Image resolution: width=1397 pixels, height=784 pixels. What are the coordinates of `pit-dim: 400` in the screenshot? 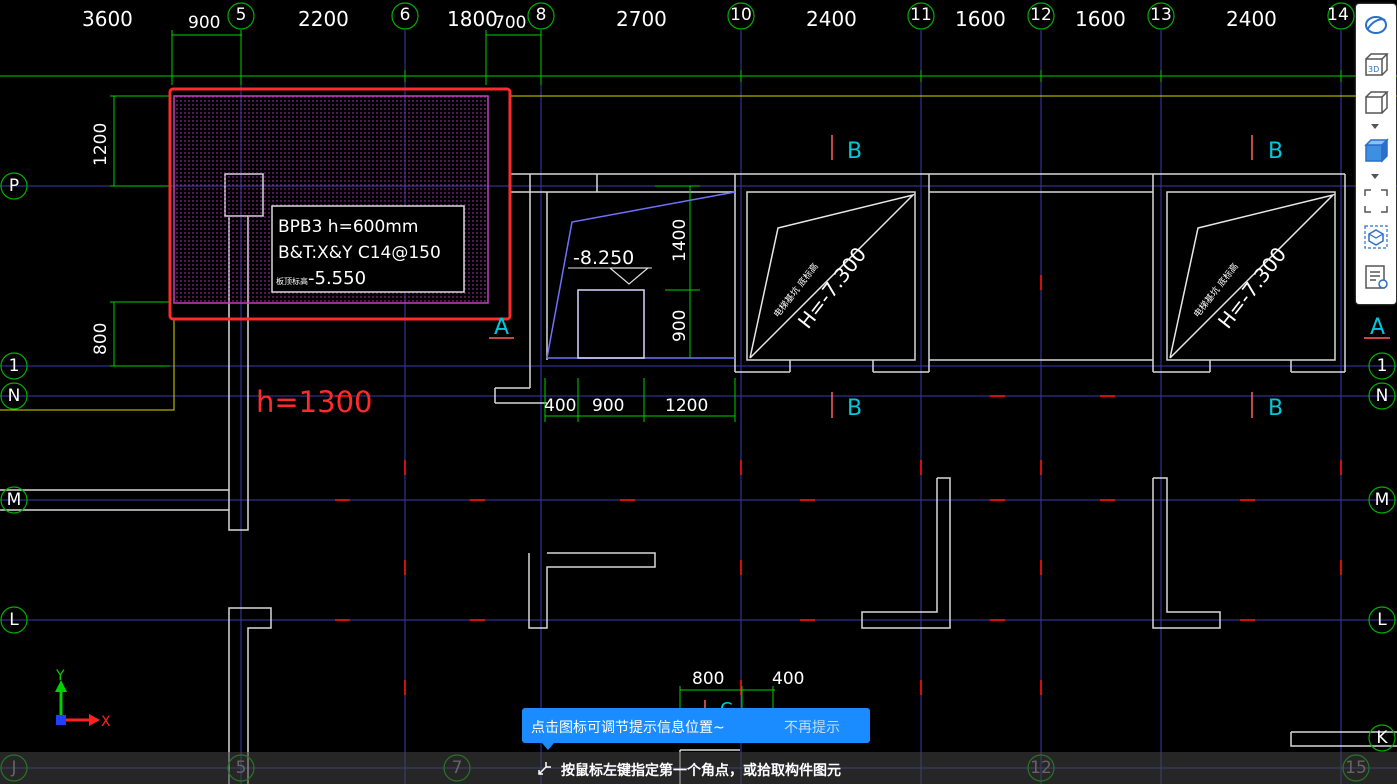 It's located at (560, 406).